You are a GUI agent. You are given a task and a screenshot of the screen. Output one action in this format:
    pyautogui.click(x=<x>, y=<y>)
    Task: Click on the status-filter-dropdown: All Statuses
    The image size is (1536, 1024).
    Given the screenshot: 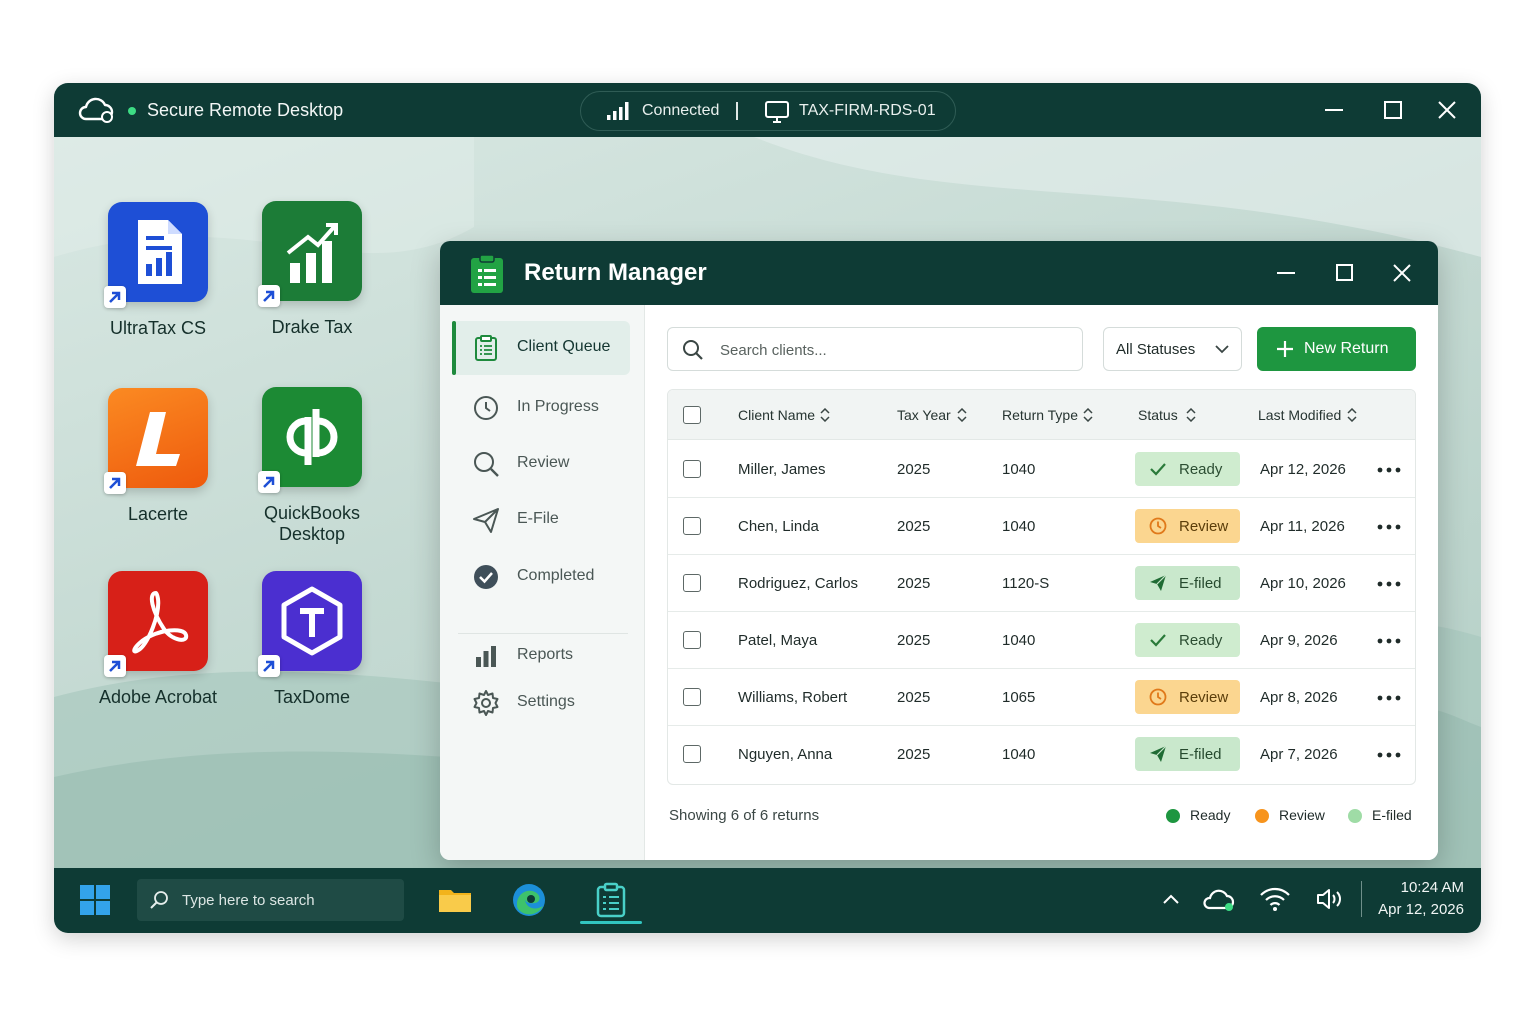 What is the action you would take?
    pyautogui.click(x=1172, y=349)
    